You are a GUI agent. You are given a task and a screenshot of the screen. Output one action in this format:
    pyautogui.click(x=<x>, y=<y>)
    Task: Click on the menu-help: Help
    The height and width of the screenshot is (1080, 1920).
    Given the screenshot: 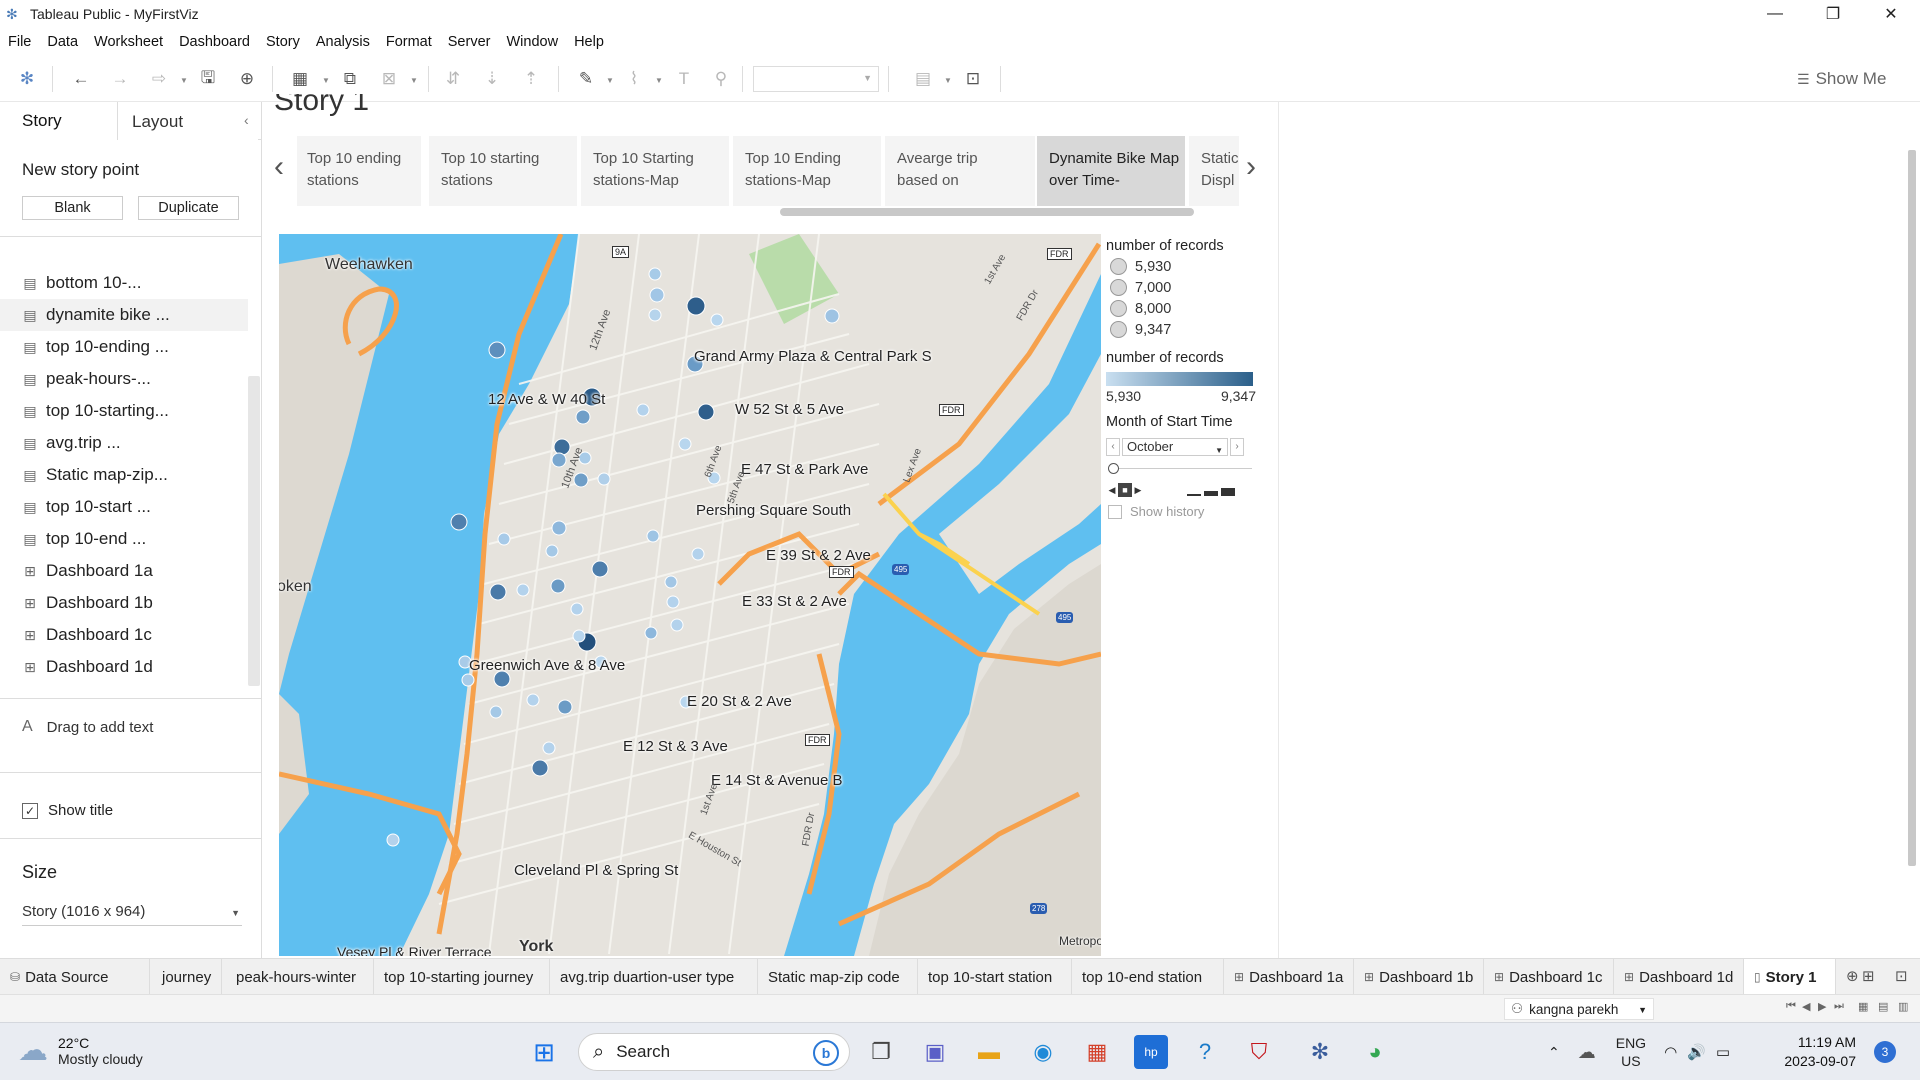 What is the action you would take?
    pyautogui.click(x=589, y=42)
    